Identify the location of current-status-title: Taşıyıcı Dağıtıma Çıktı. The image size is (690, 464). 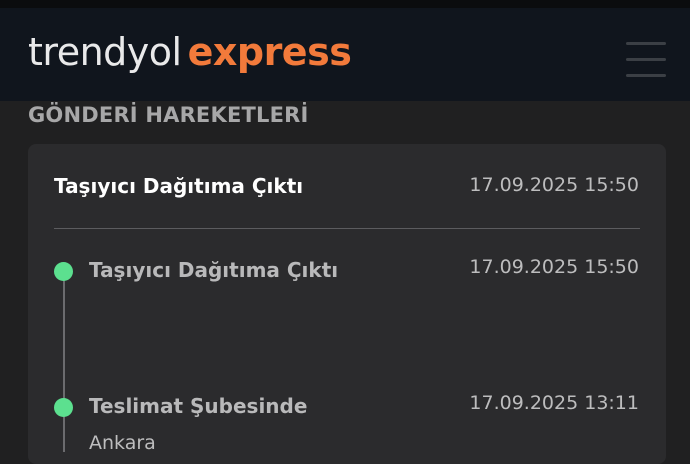
(179, 186).